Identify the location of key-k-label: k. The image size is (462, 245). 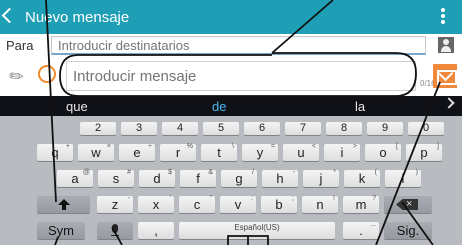
(362, 178).